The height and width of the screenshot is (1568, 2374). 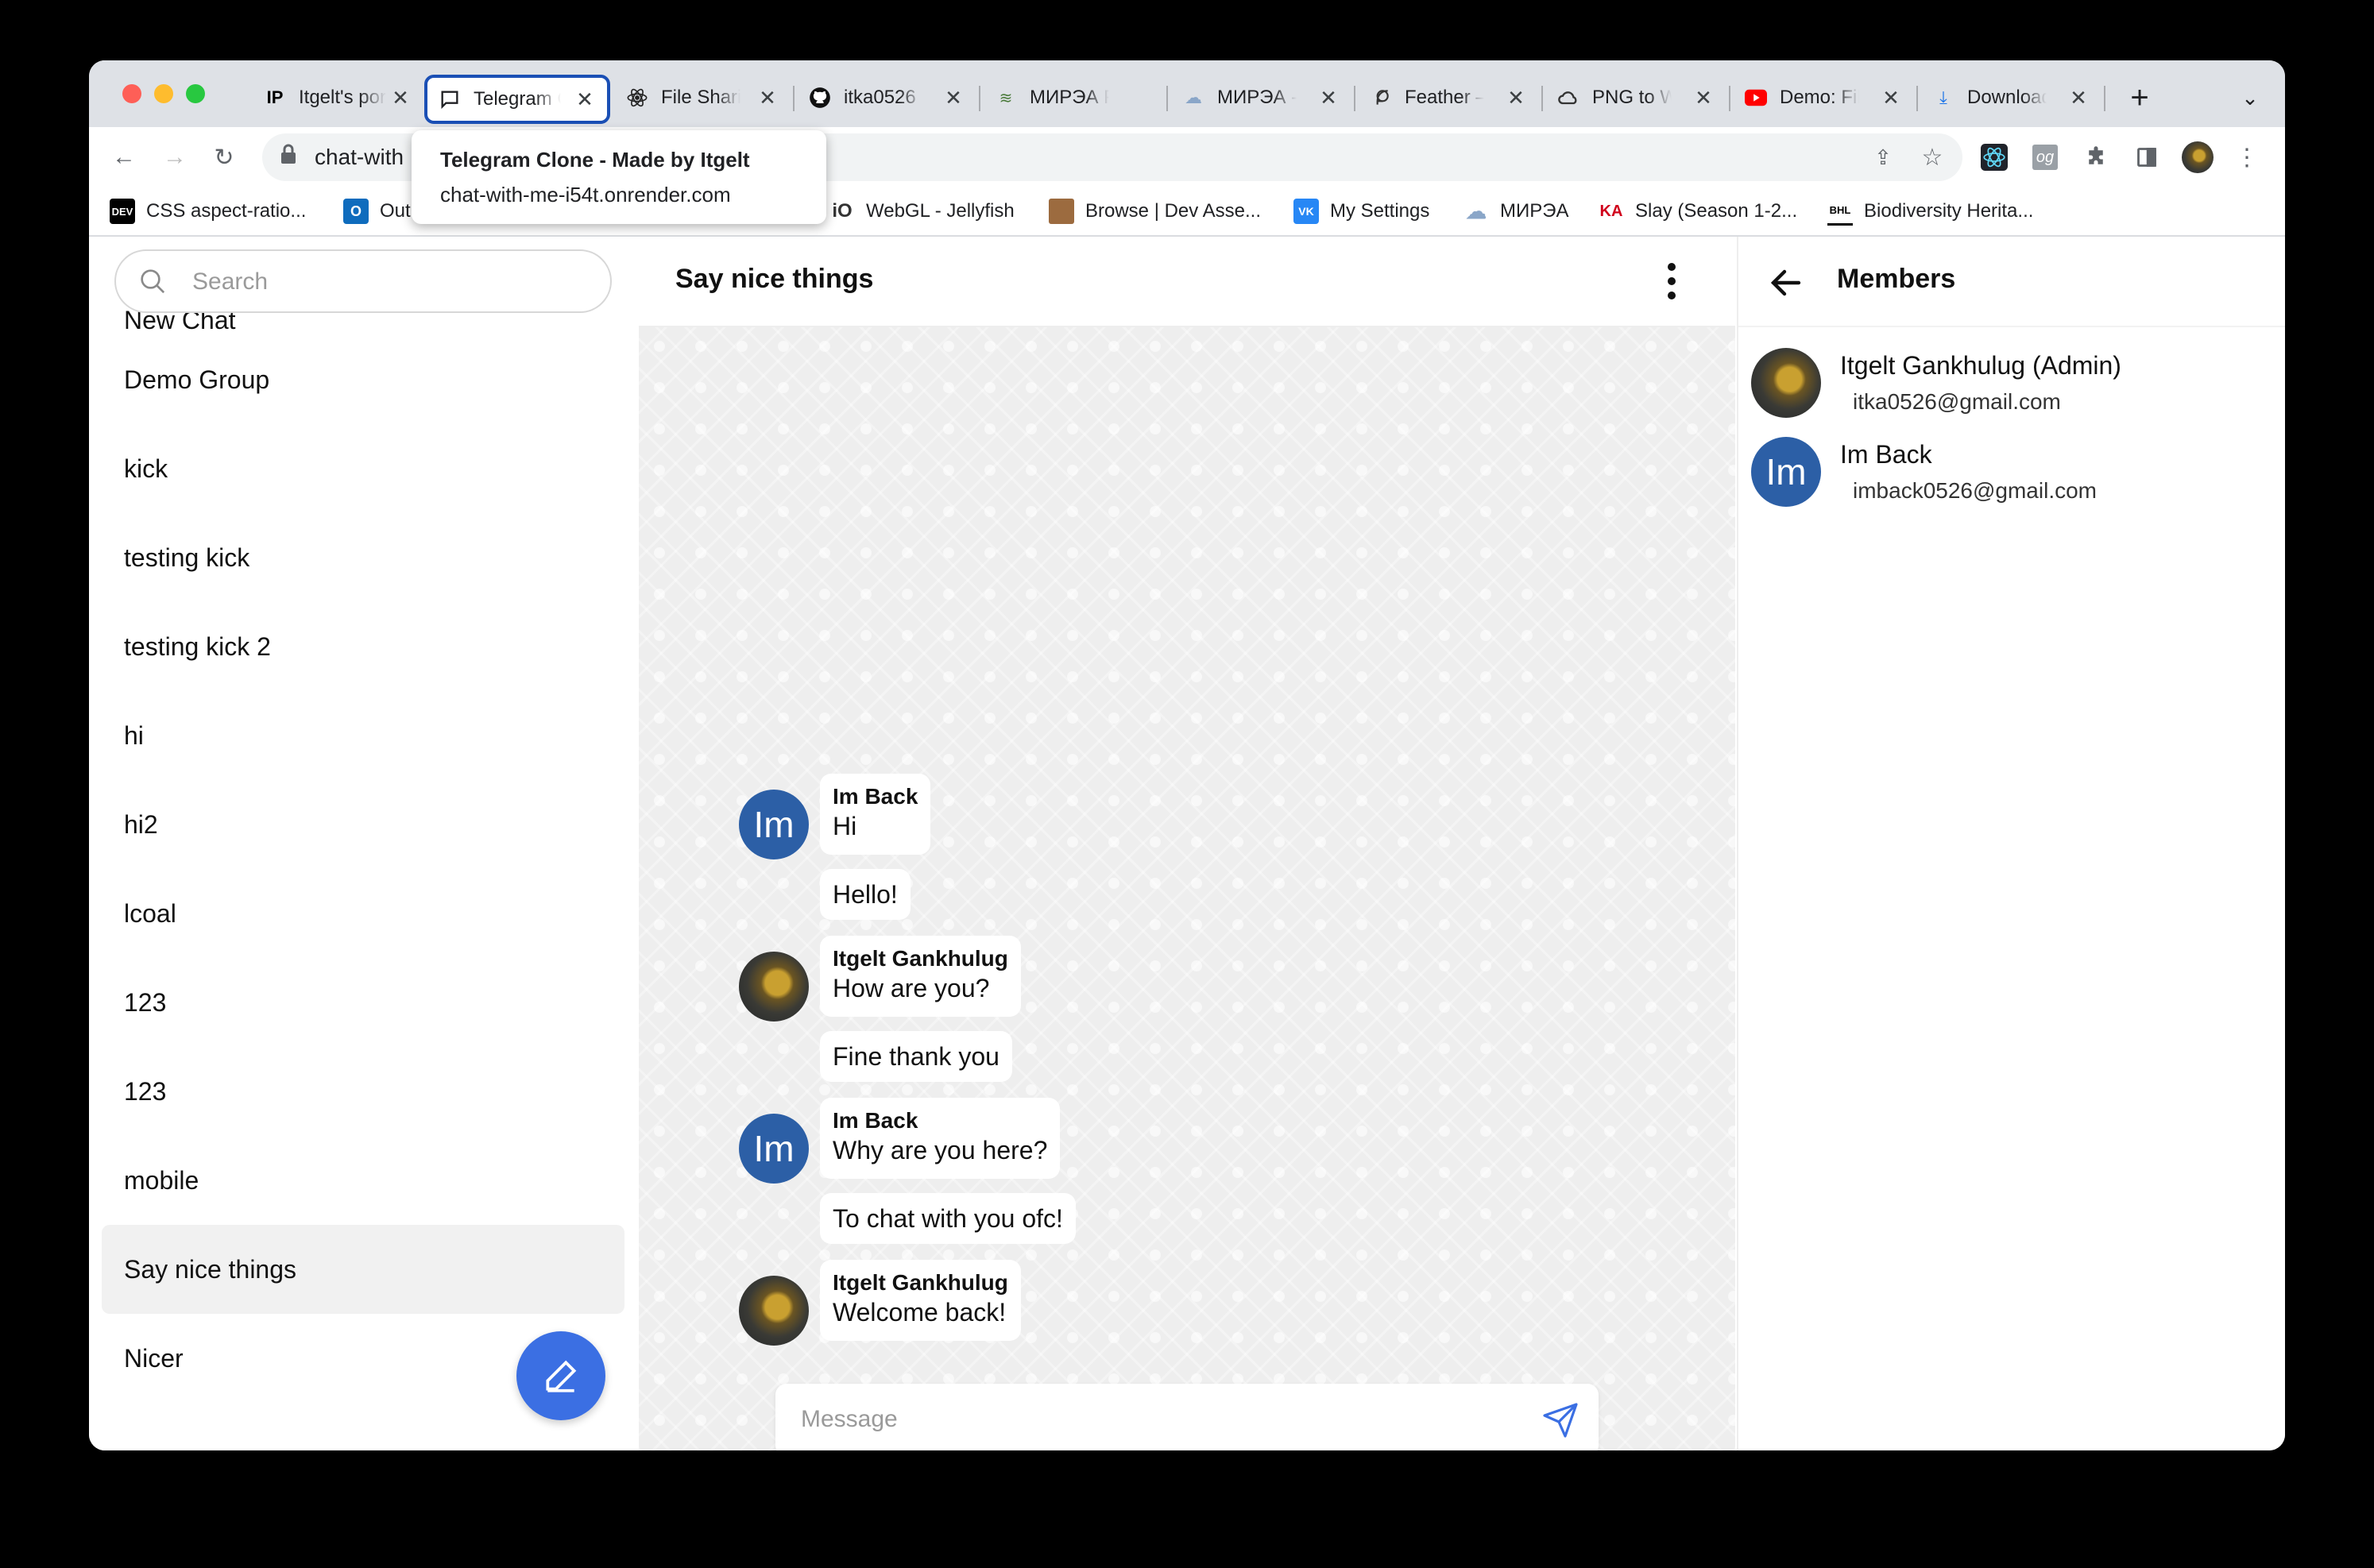 I want to click on tab-downloads: ⤓ Downloads ✕, so click(x=2011, y=97).